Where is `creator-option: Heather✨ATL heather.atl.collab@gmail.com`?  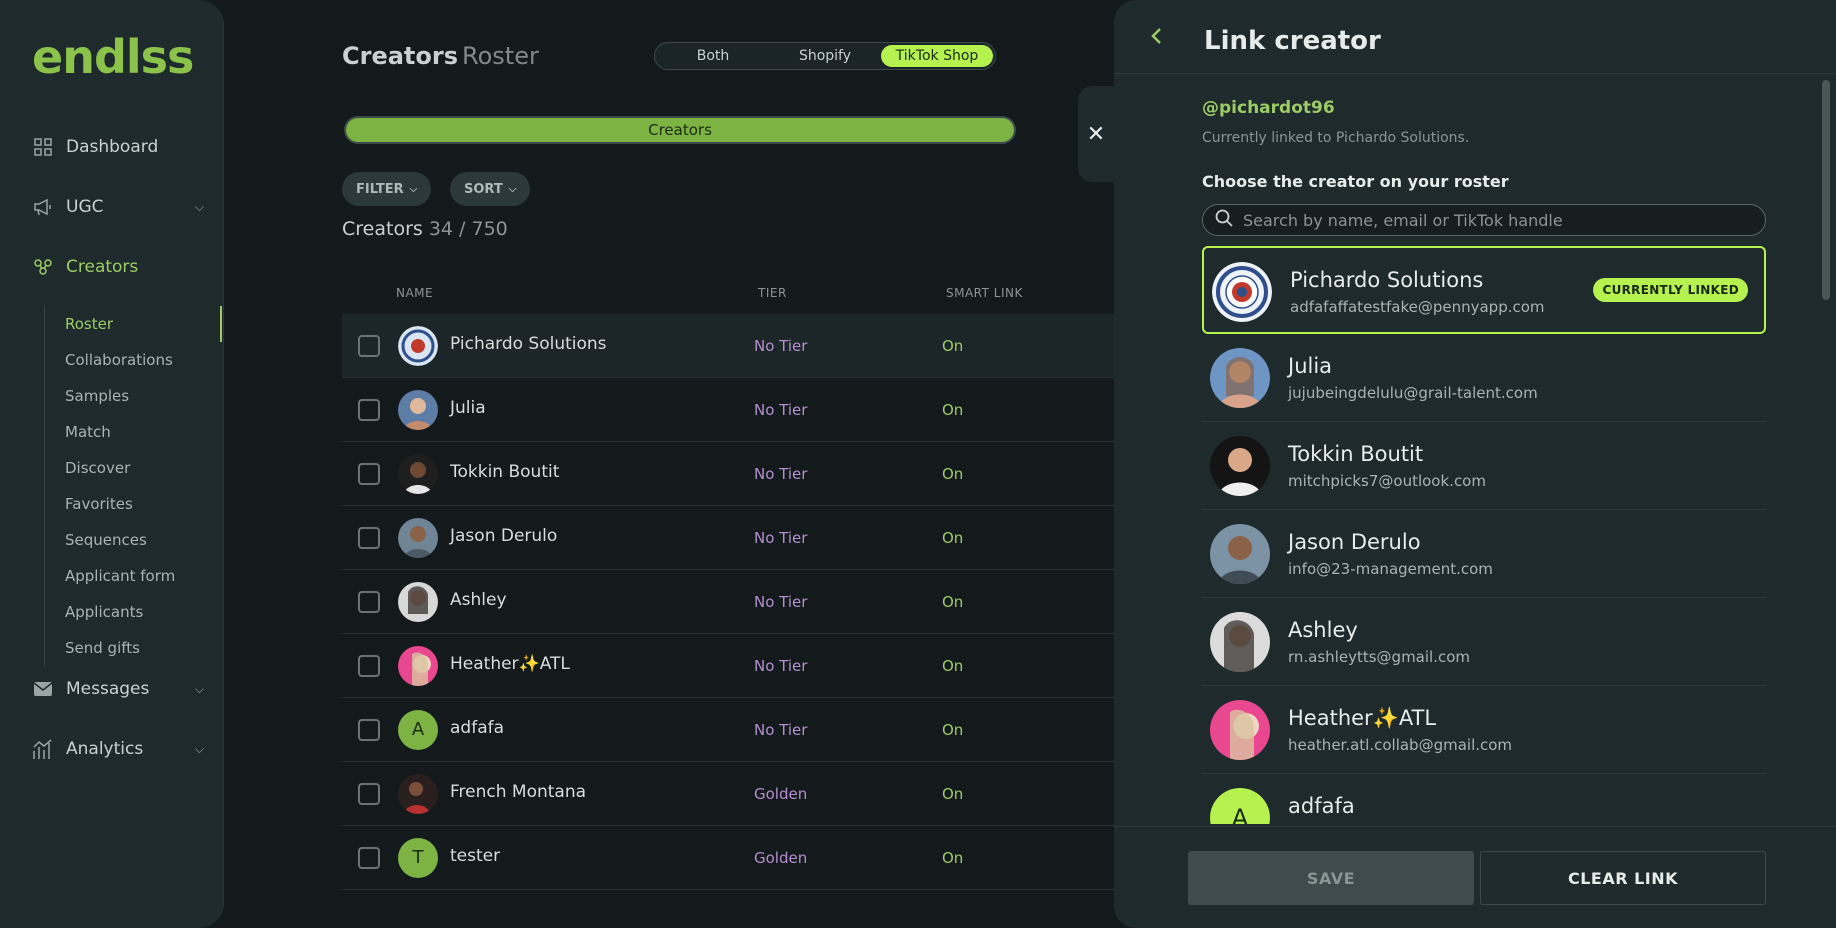 creator-option: Heather✨ATL heather.atl.collab@gmail.com is located at coordinates (1484, 730).